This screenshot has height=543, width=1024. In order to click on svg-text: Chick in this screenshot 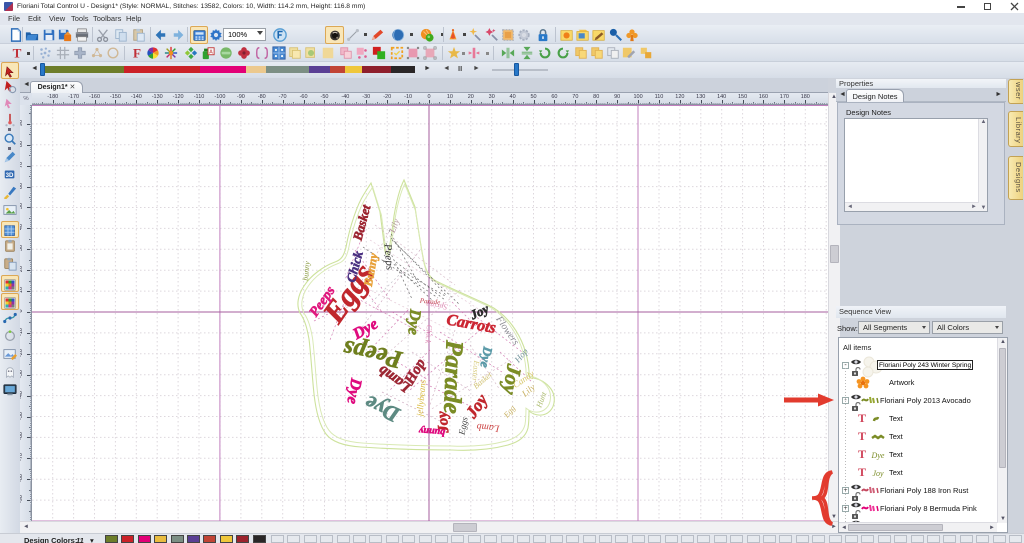, I will do `click(428, 334)`.